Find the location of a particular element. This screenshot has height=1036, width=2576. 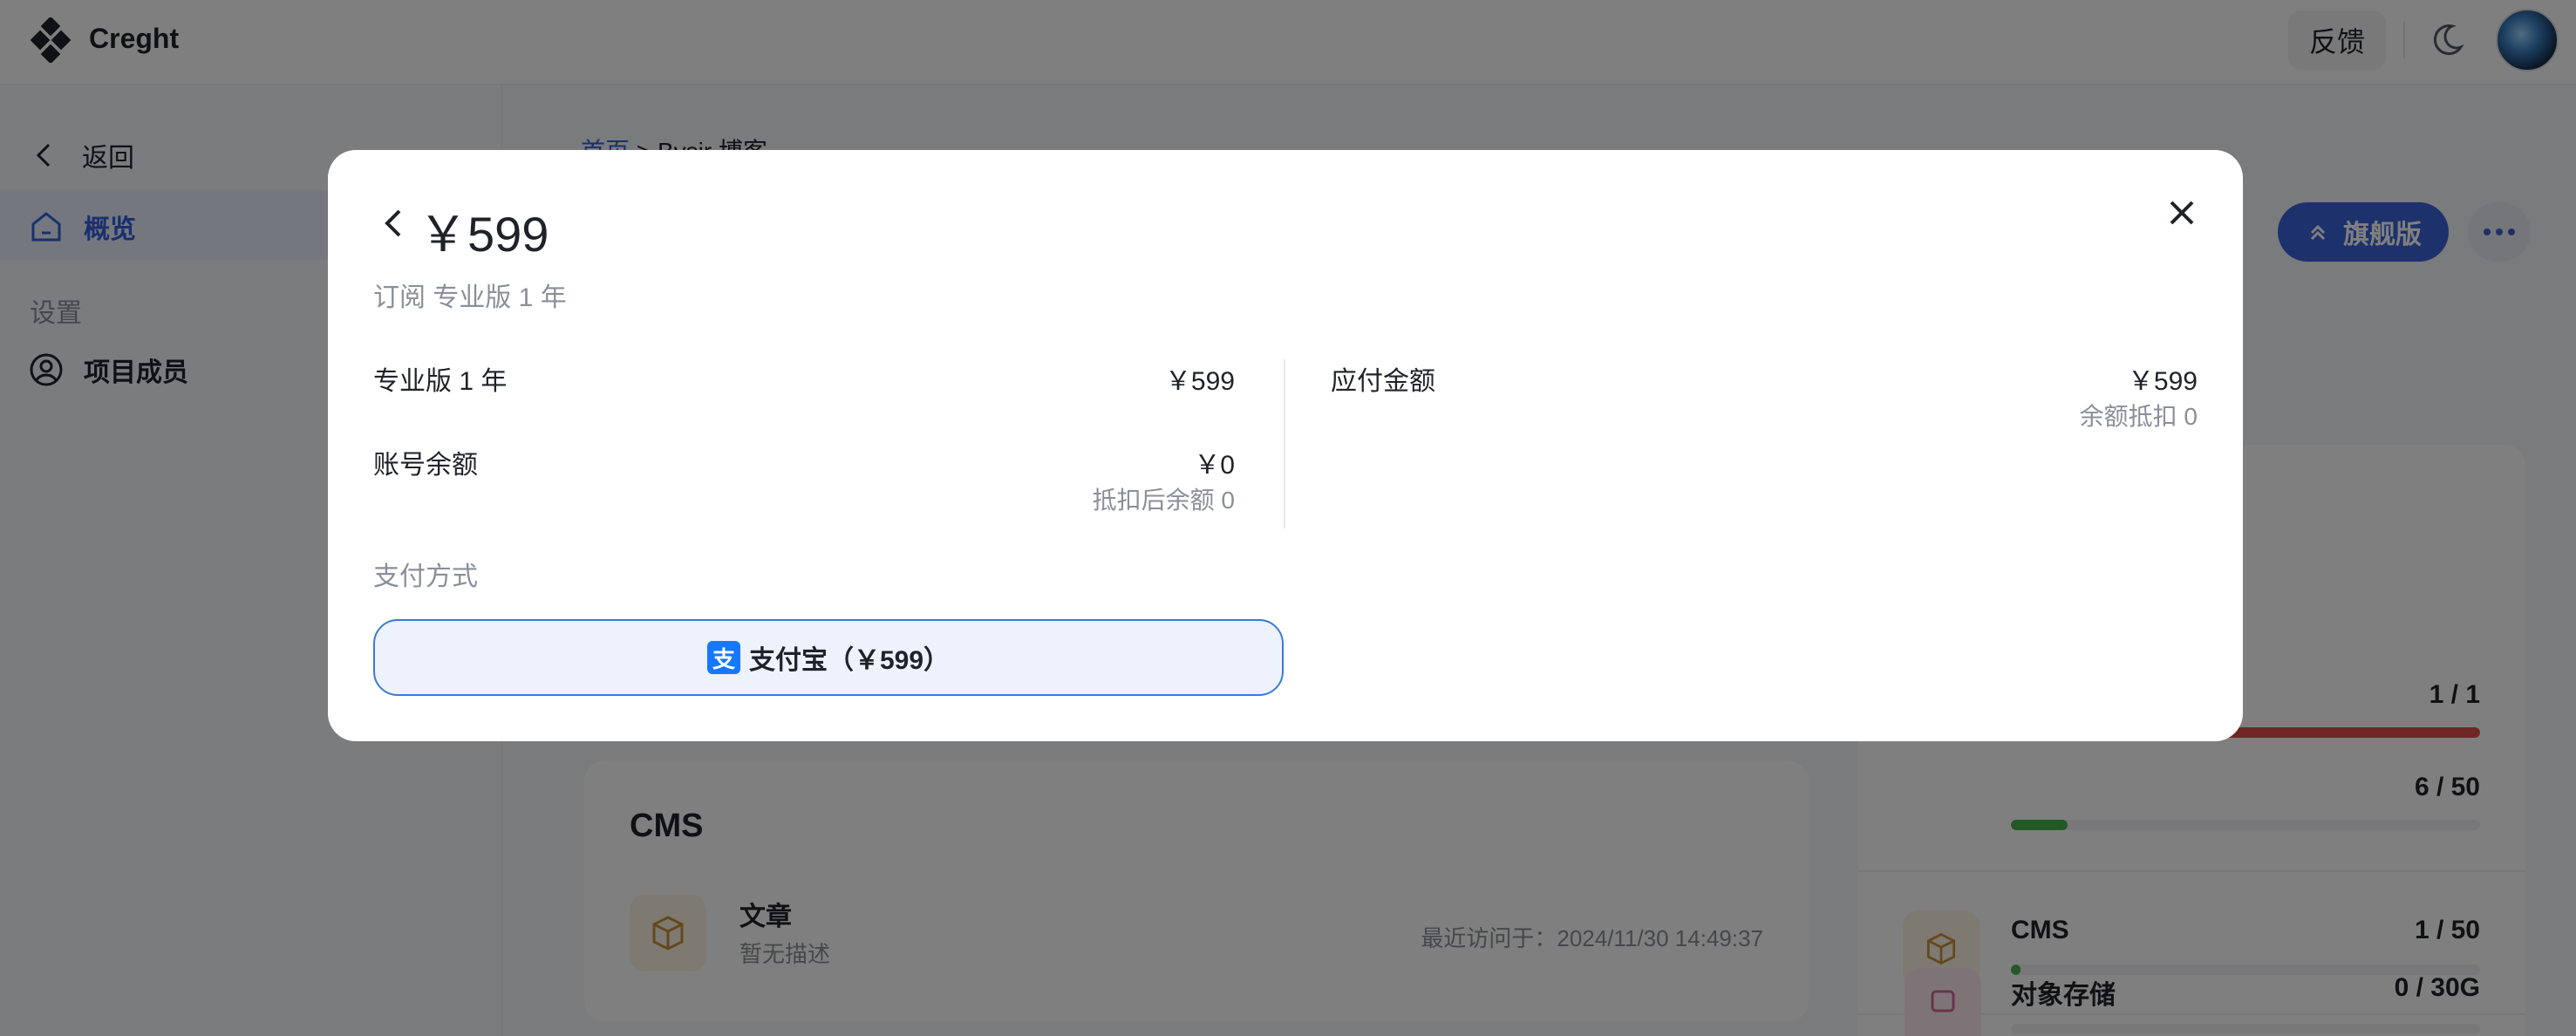

alipay-button: 支 支付宝（￥599） is located at coordinates (829, 657).